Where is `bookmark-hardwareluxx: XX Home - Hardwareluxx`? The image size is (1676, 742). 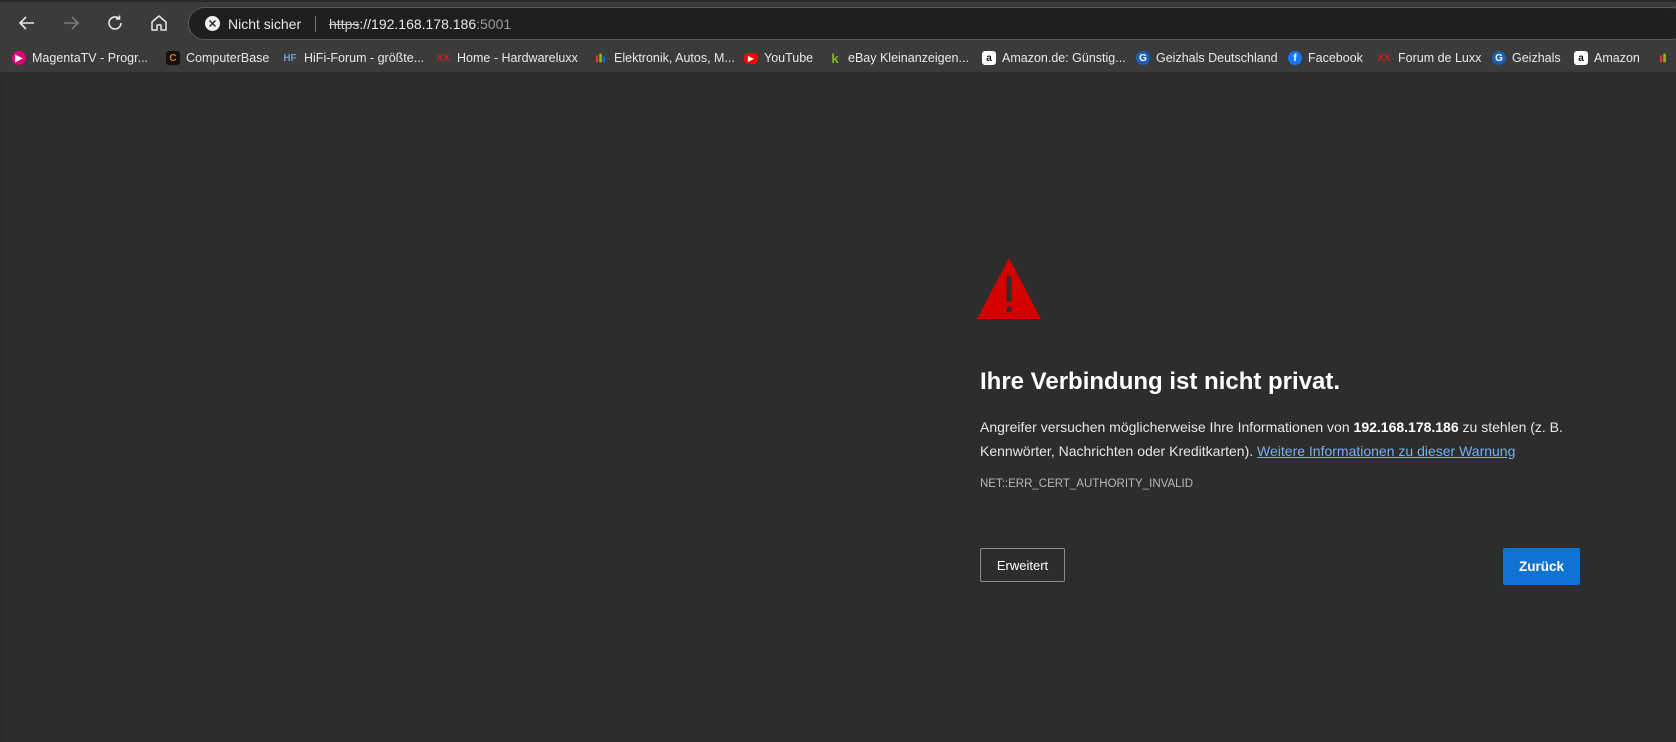
bookmark-hardwareluxx: XX Home - Hardwareluxx is located at coordinates (506, 58).